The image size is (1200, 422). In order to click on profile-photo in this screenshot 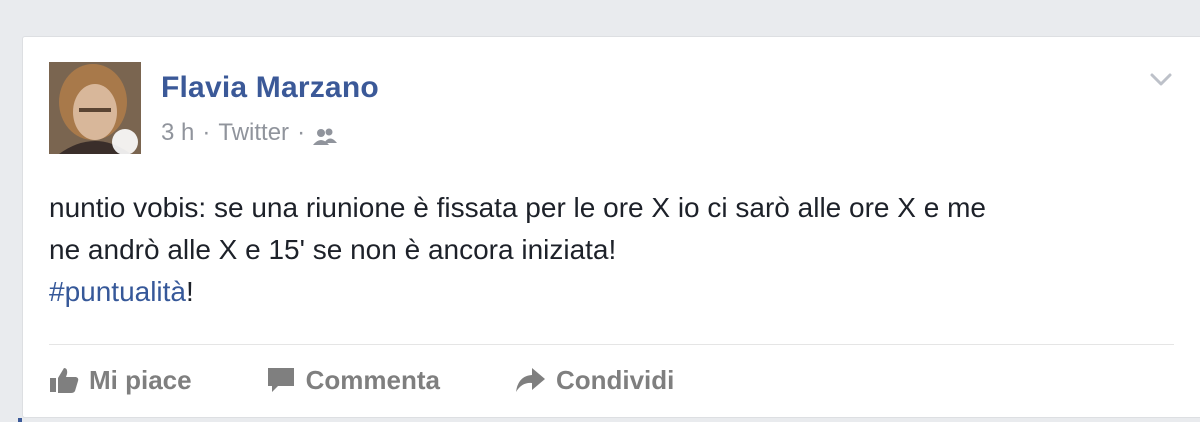, I will do `click(95, 108)`.